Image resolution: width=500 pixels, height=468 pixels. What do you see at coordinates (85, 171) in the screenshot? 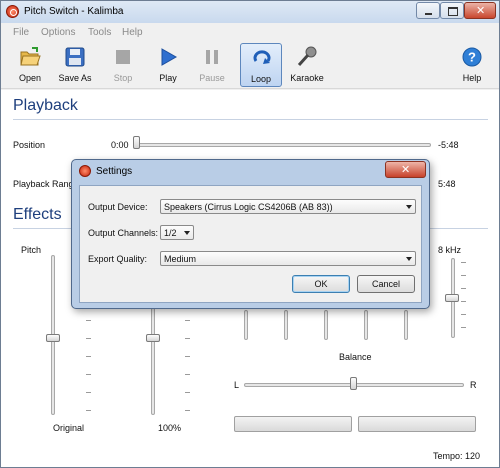
I see `dialog-app-icon` at bounding box center [85, 171].